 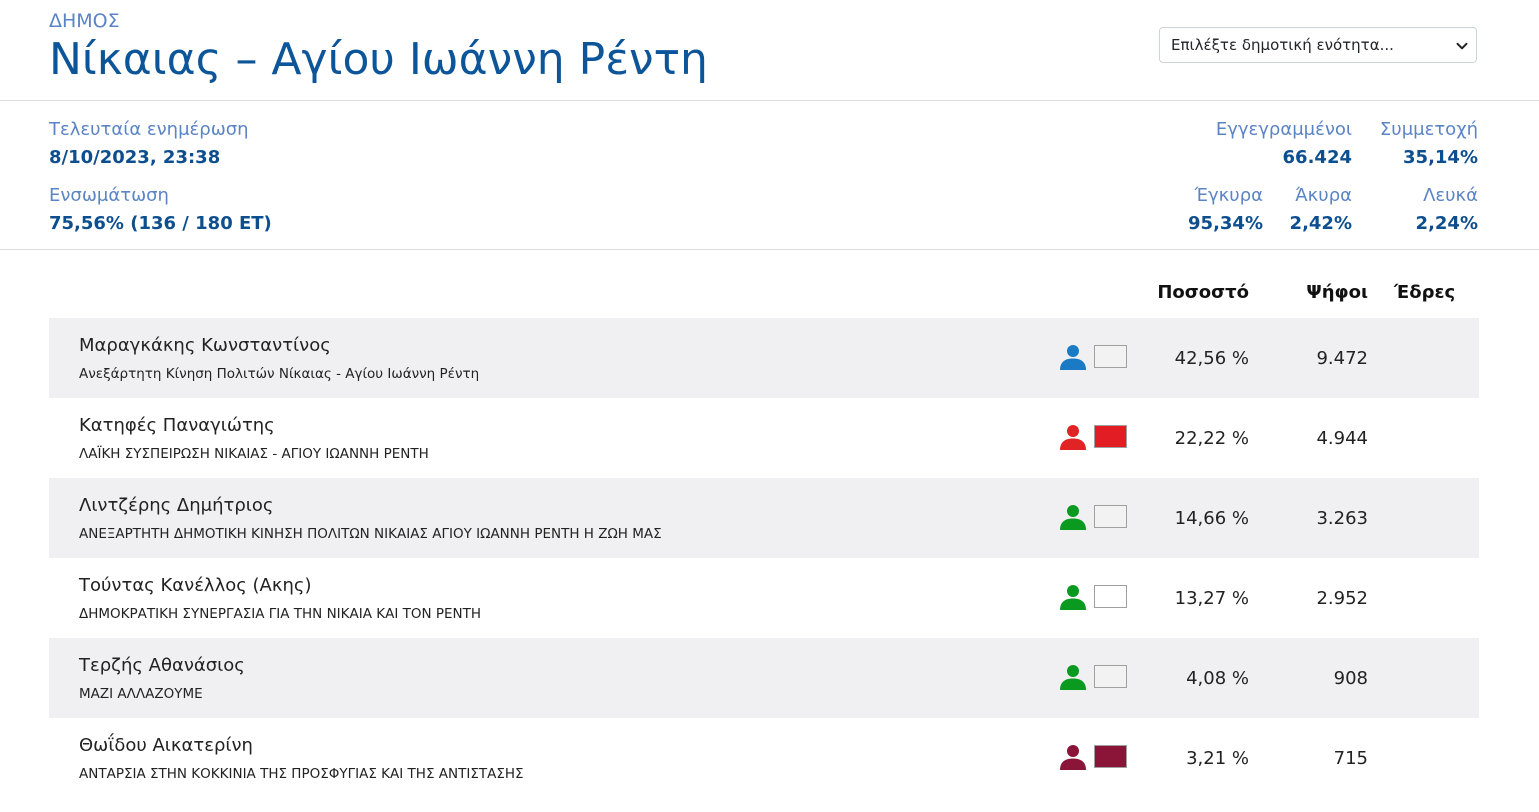 What do you see at coordinates (1342, 438) in the screenshot?
I see `candidate-votes: 4.944` at bounding box center [1342, 438].